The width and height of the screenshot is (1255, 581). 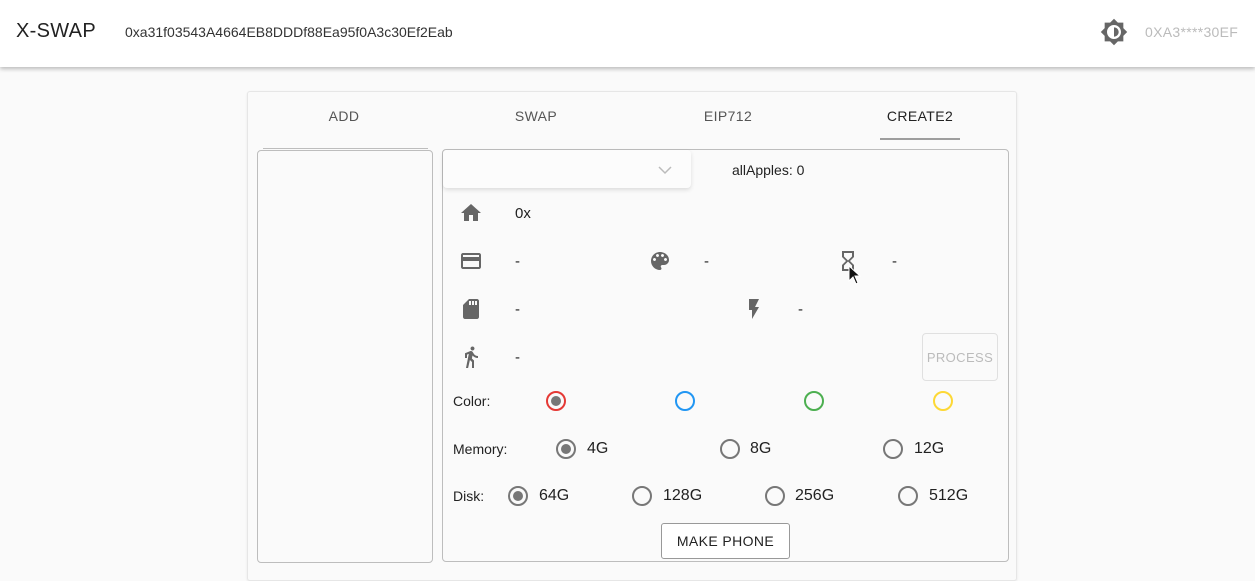 I want to click on card-value: -, so click(x=517, y=261).